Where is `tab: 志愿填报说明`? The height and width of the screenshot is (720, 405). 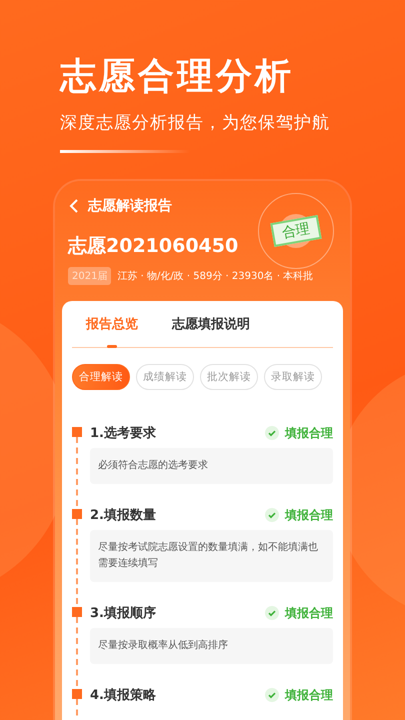 tab: 志愿填报说明 is located at coordinates (211, 330).